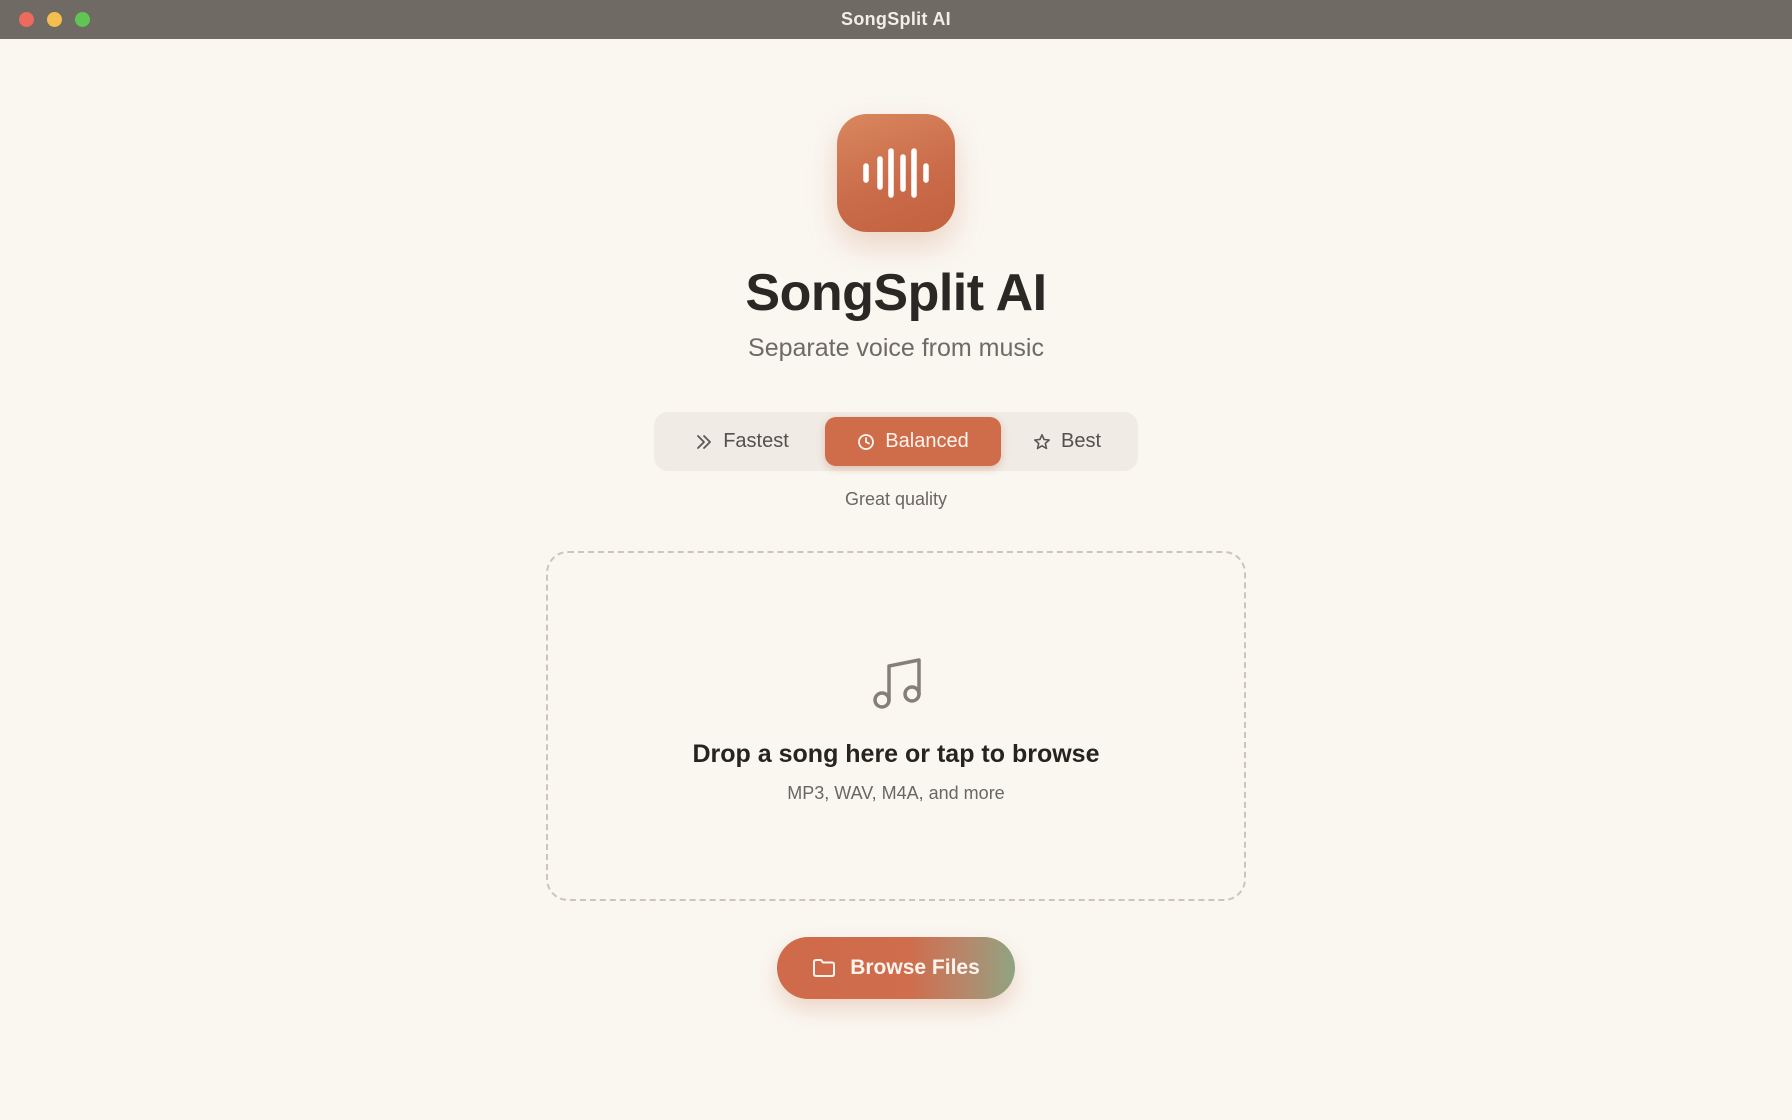  I want to click on mode-balanced-label: Balanced, so click(927, 441).